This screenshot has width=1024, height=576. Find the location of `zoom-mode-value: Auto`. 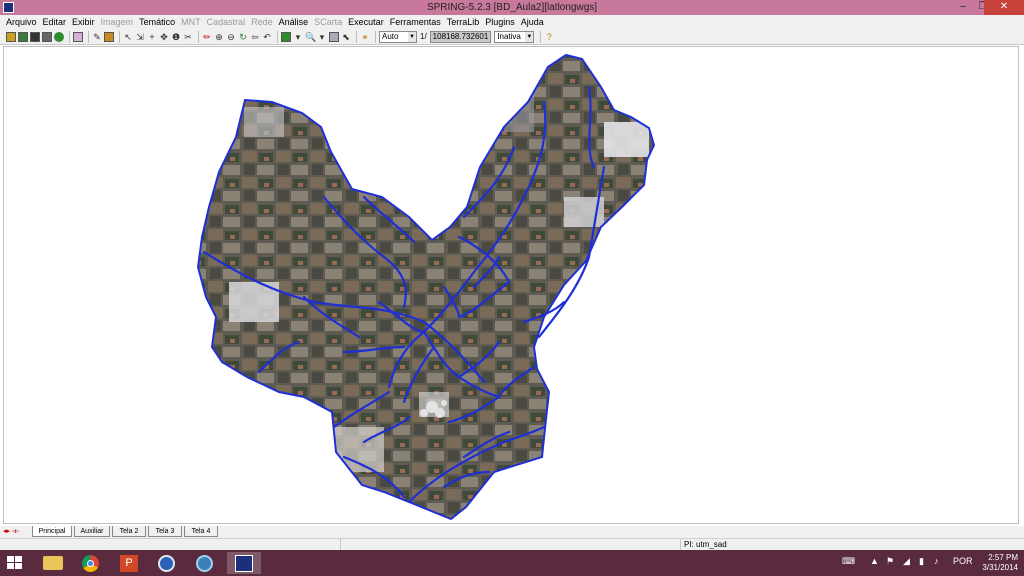

zoom-mode-value: Auto is located at coordinates (390, 36).